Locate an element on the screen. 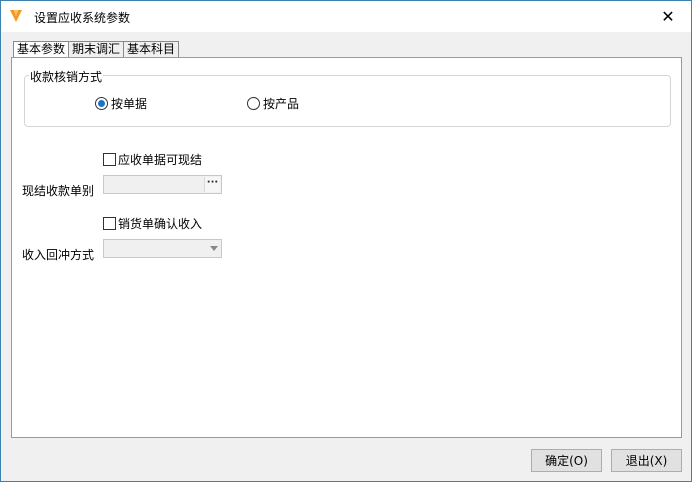  tab-strip: 基本参数 期末调汇 基本科目 is located at coordinates (96, 49).